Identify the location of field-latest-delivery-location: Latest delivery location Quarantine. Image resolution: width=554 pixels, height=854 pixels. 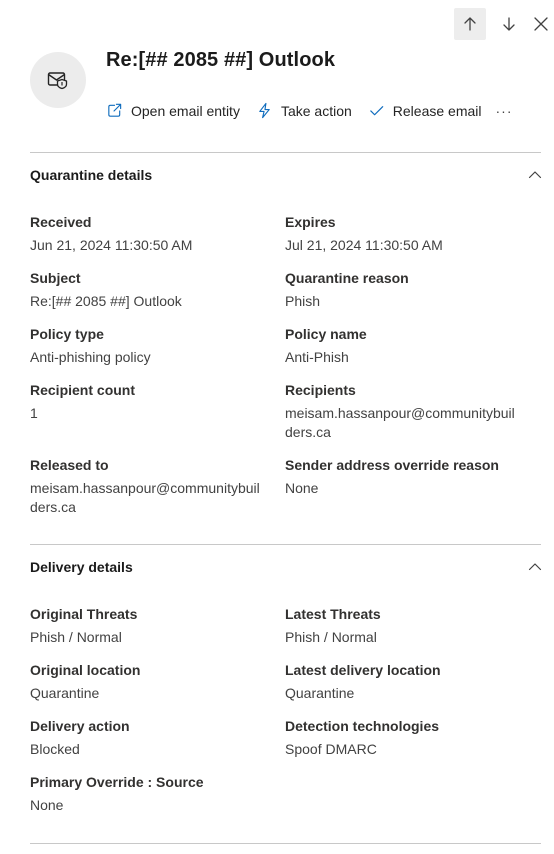
(413, 682).